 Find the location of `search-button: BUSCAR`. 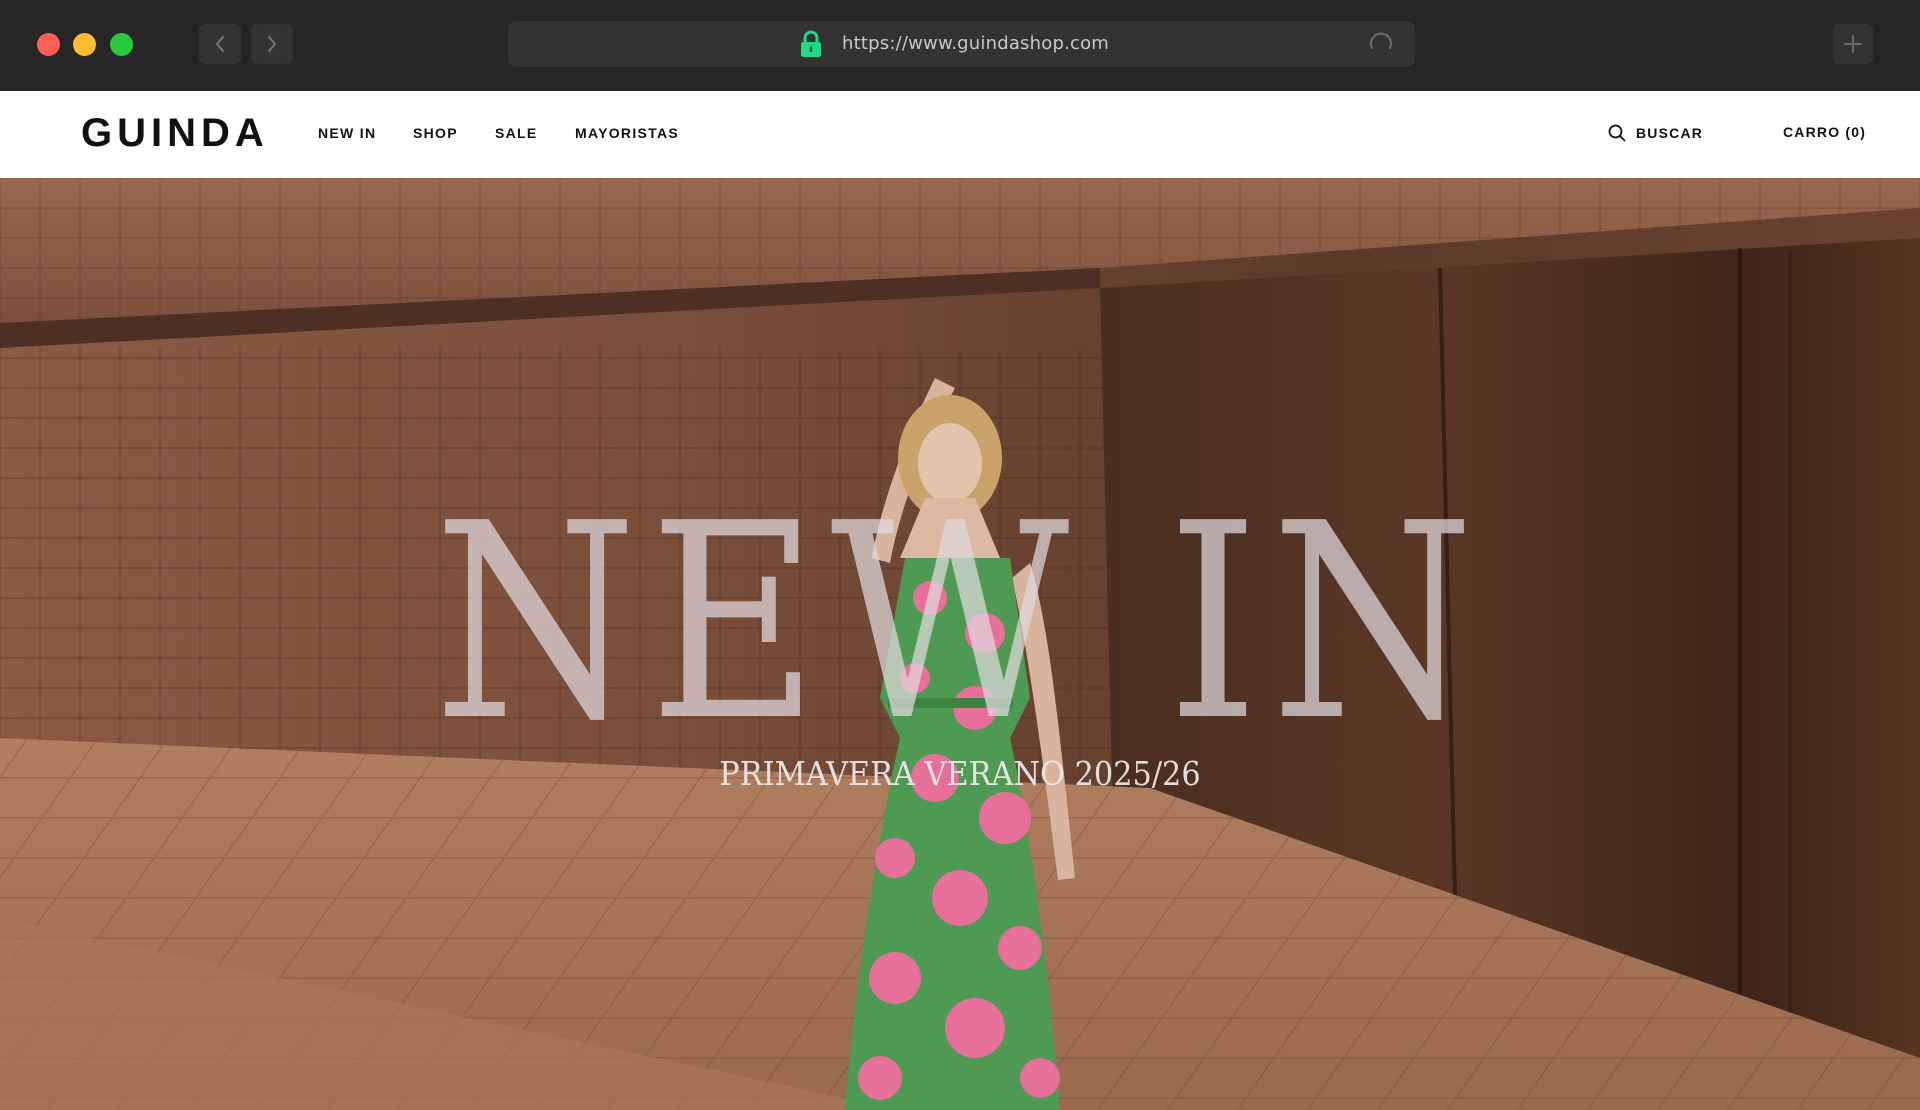

search-button: BUSCAR is located at coordinates (1655, 133).